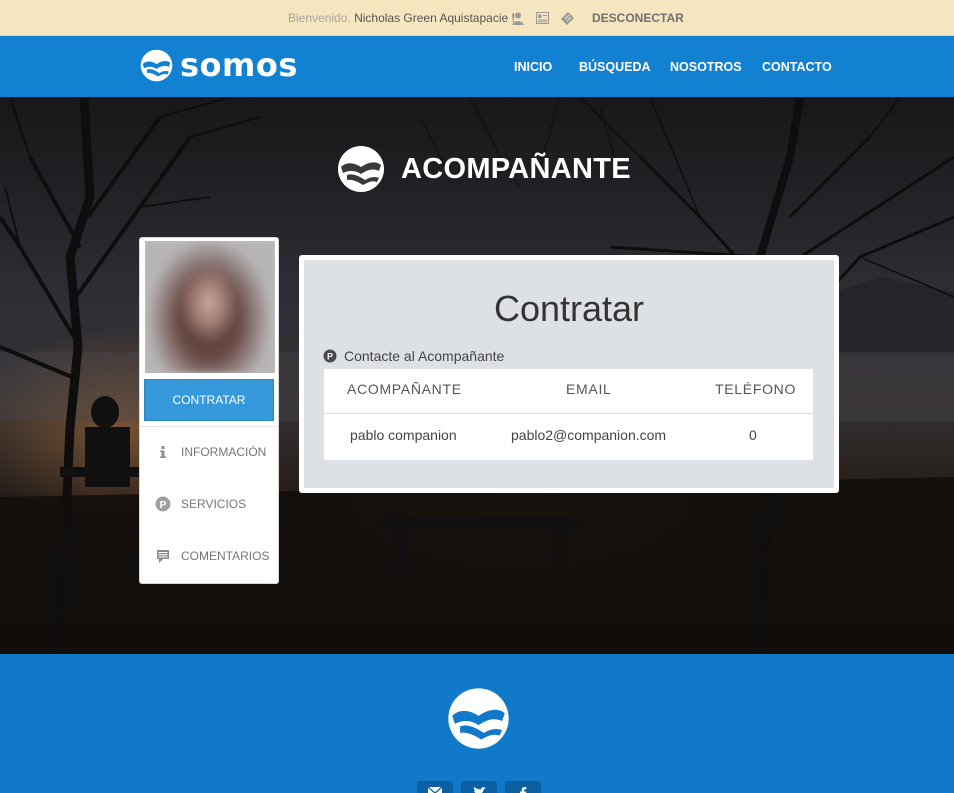  What do you see at coordinates (163, 556) in the screenshot?
I see `comments-icon` at bounding box center [163, 556].